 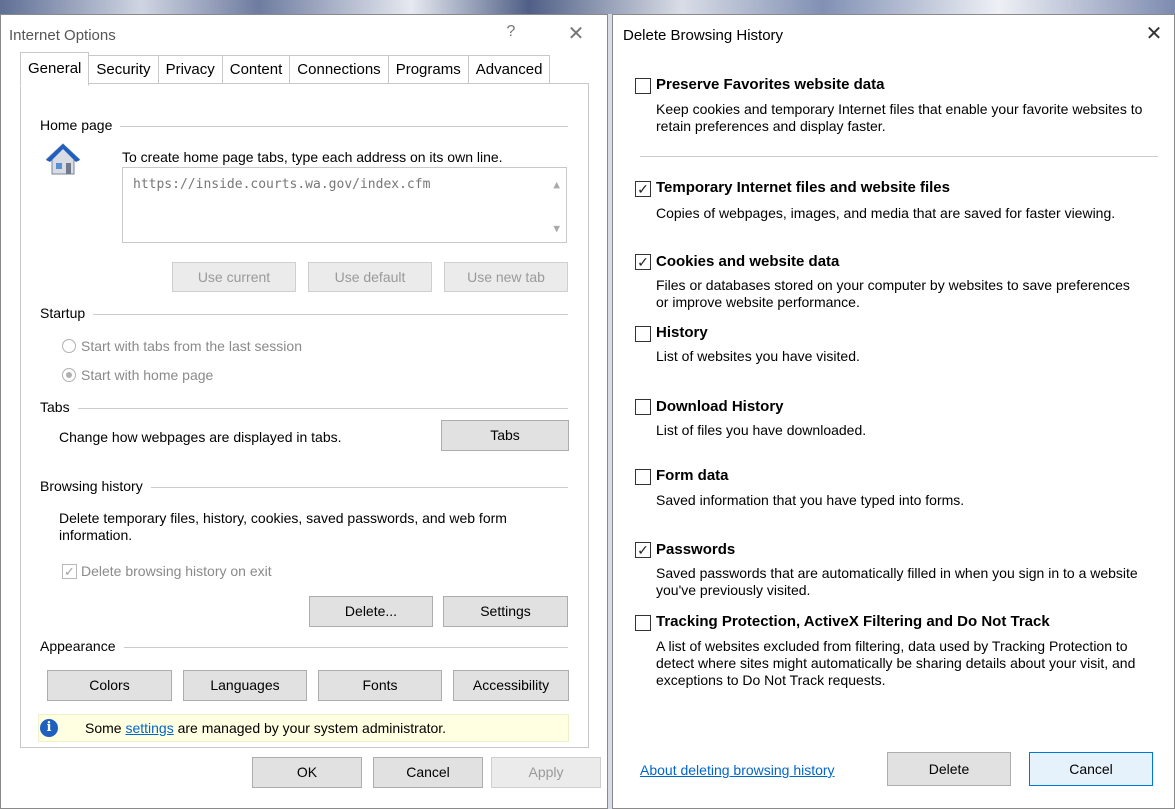 What do you see at coordinates (703, 35) in the screenshot?
I see `dbh-window-title: Delete Browsing History` at bounding box center [703, 35].